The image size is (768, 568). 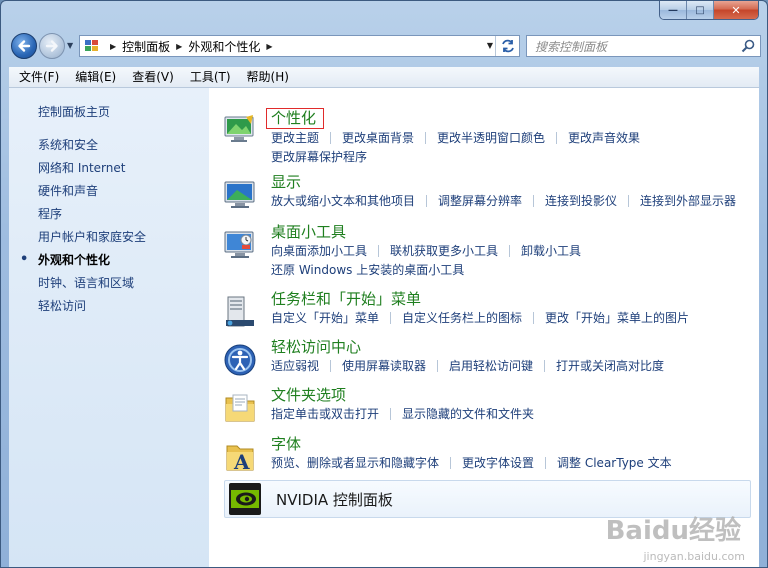 What do you see at coordinates (240, 130) in the screenshot?
I see `personalization-icon` at bounding box center [240, 130].